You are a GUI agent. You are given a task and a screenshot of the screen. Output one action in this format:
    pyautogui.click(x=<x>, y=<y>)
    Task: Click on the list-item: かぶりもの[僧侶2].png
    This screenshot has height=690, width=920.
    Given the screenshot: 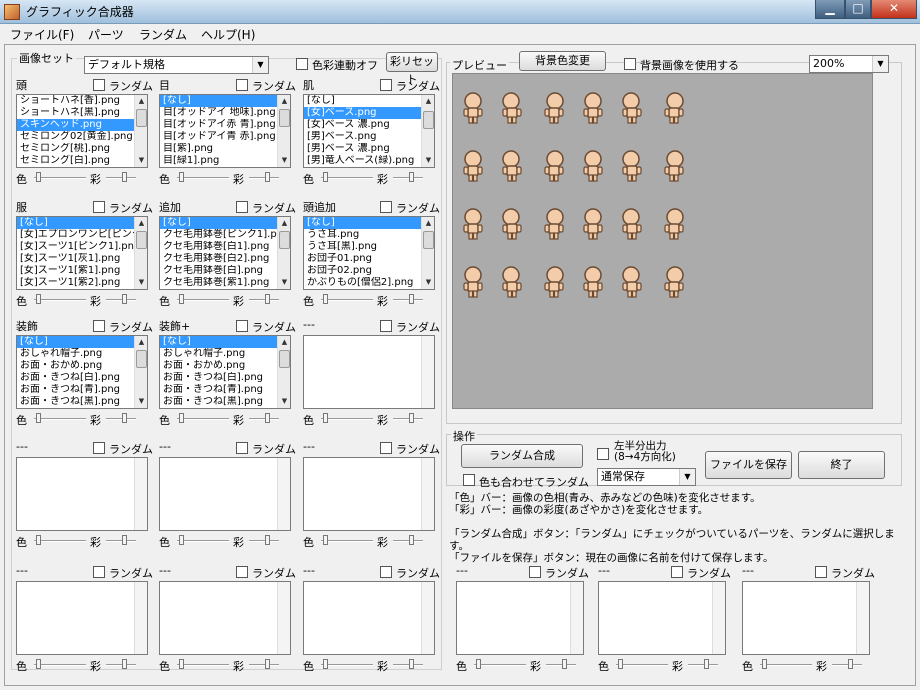 What is the action you would take?
    pyautogui.click(x=362, y=283)
    